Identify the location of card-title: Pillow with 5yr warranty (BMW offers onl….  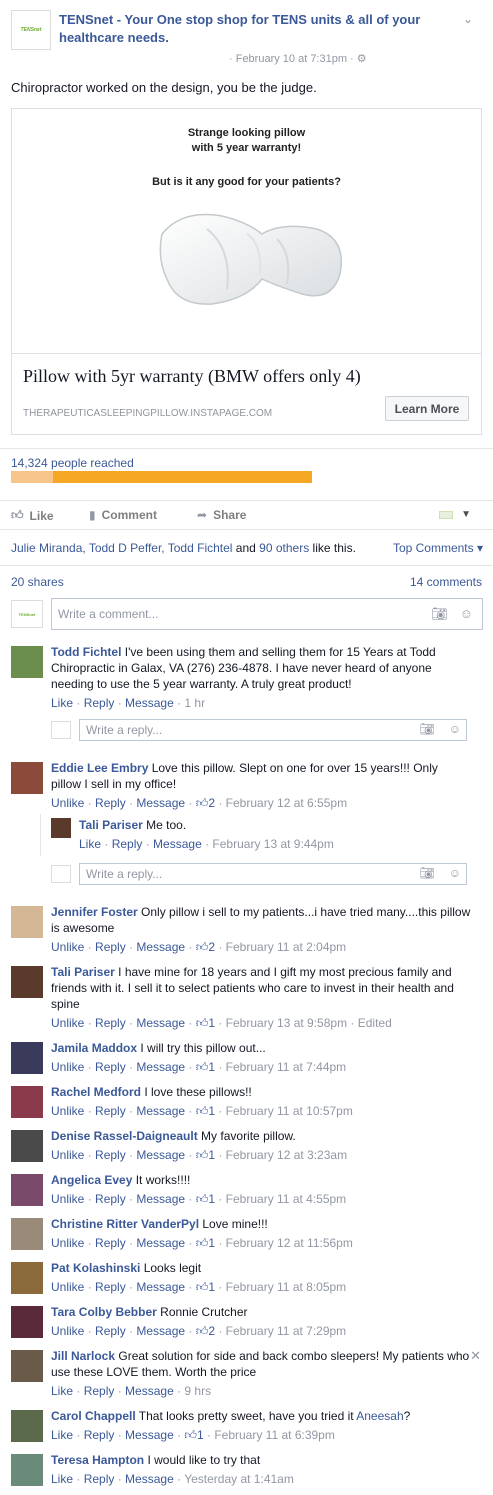
(192, 376).